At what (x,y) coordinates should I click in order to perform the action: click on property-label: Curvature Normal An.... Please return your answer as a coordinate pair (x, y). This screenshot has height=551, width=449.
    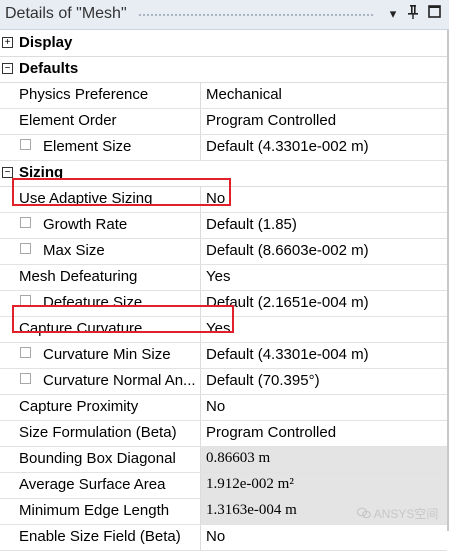
    Looking at the image, I should click on (119, 380).